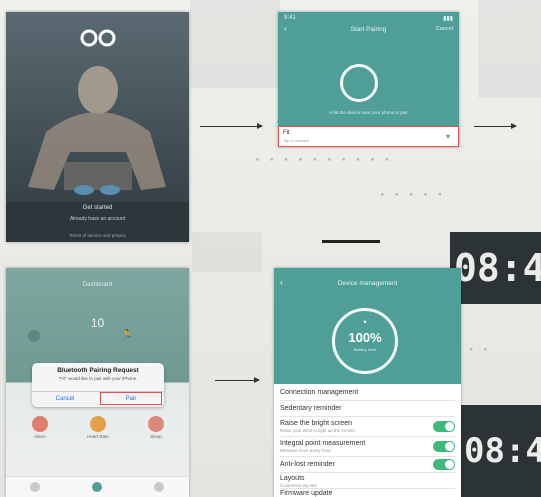 The height and width of the screenshot is (497, 541). Describe the element at coordinates (97, 219) in the screenshot. I see `already-have-account-link: Already have an account` at that location.